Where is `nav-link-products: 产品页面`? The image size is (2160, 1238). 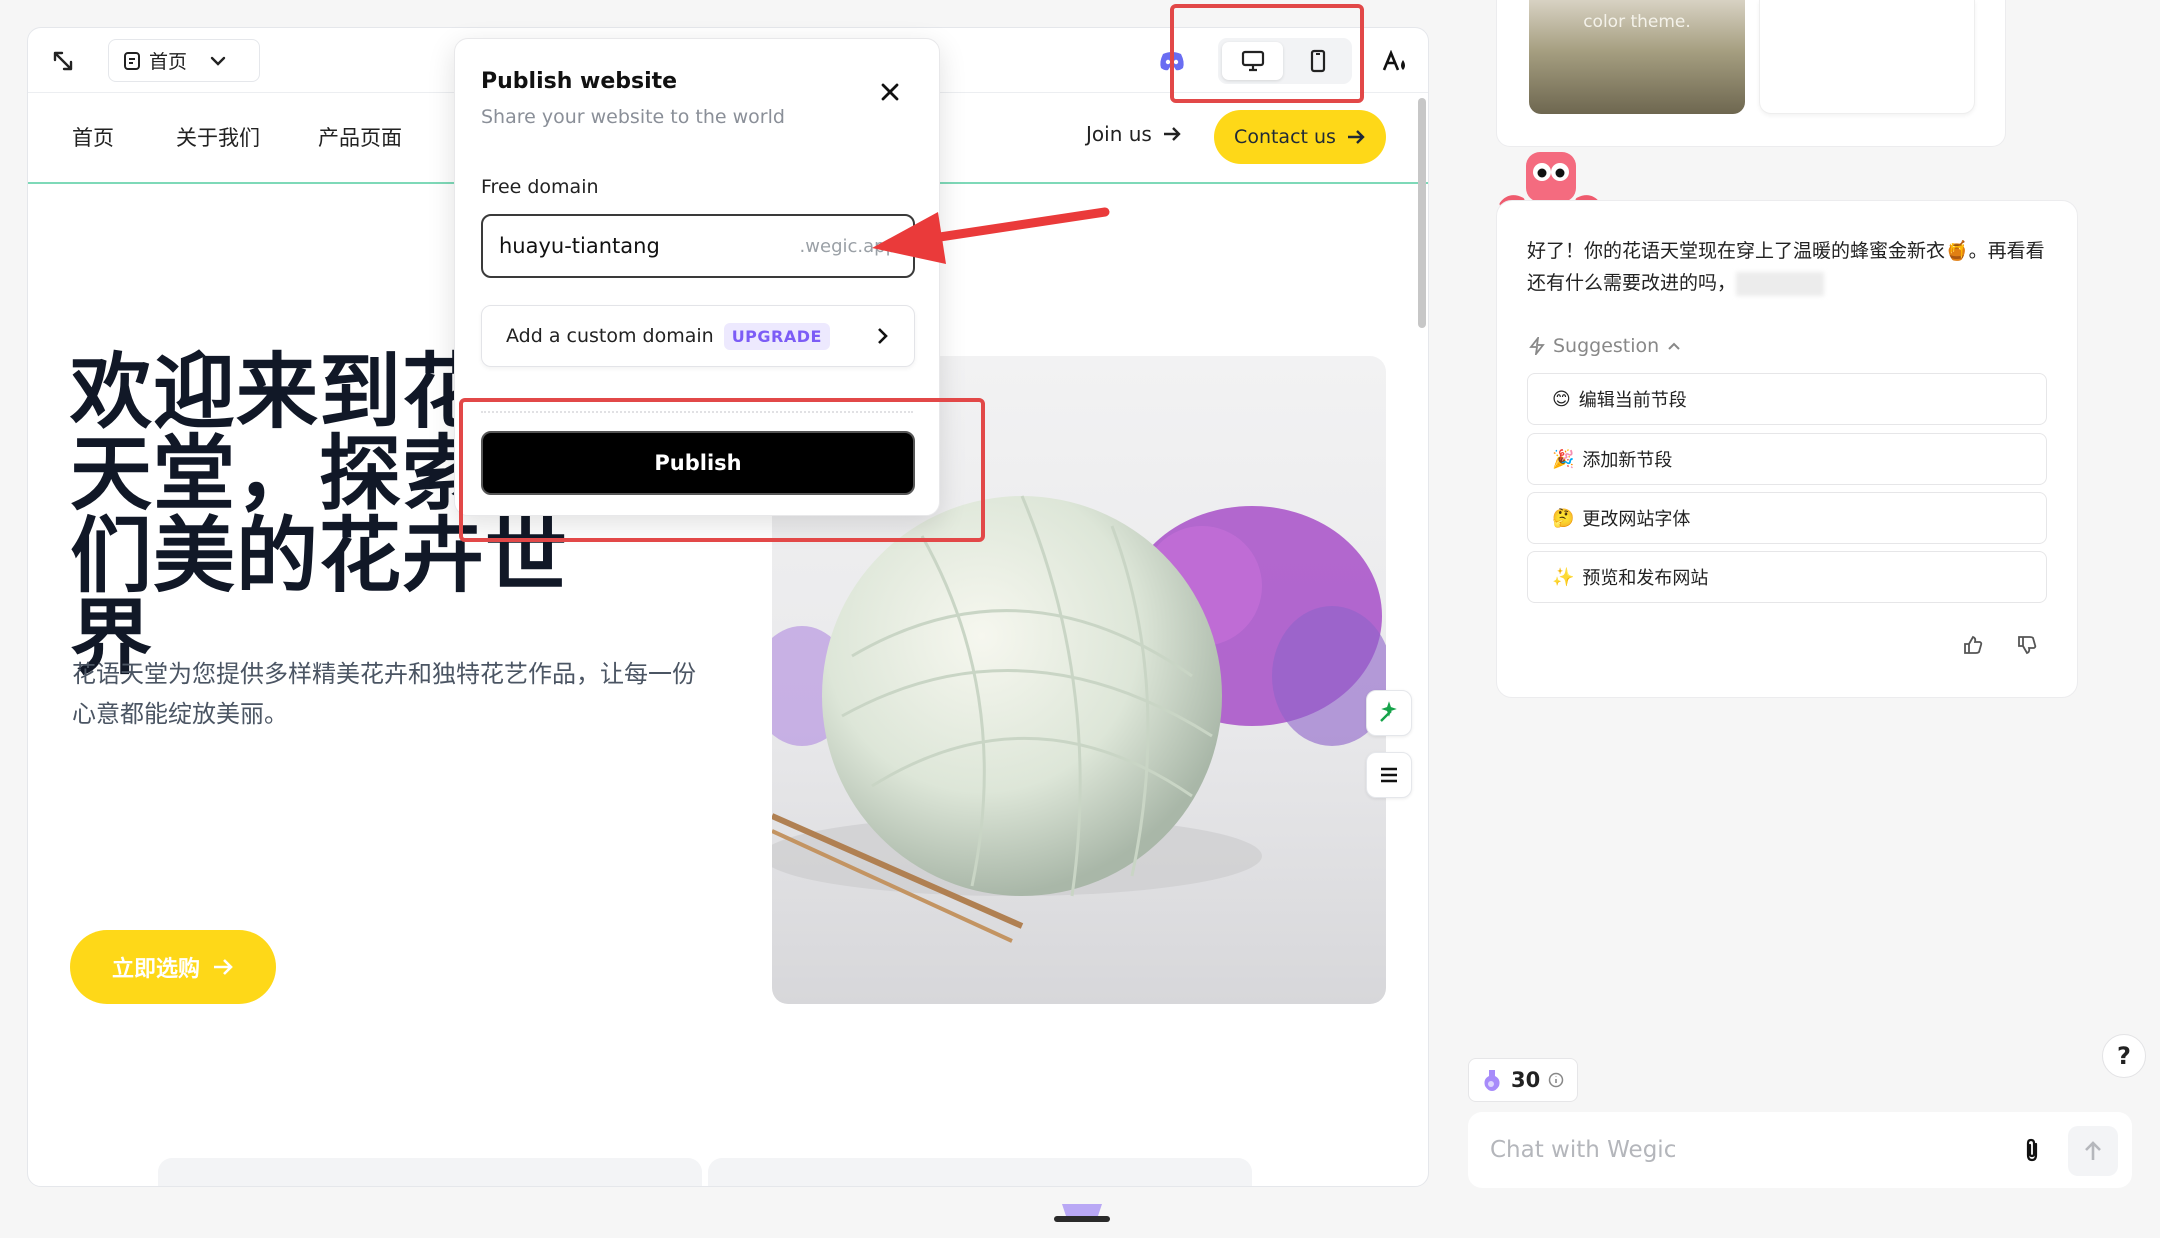
nav-link-products: 产品页面 is located at coordinates (360, 137).